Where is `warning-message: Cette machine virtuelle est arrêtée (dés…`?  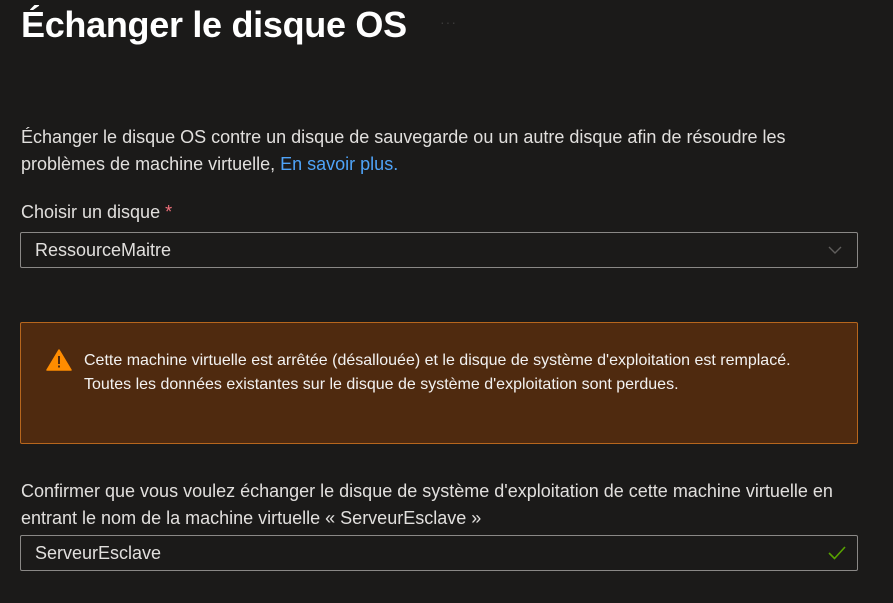 warning-message: Cette machine virtuelle est arrêtée (dés… is located at coordinates (437, 372).